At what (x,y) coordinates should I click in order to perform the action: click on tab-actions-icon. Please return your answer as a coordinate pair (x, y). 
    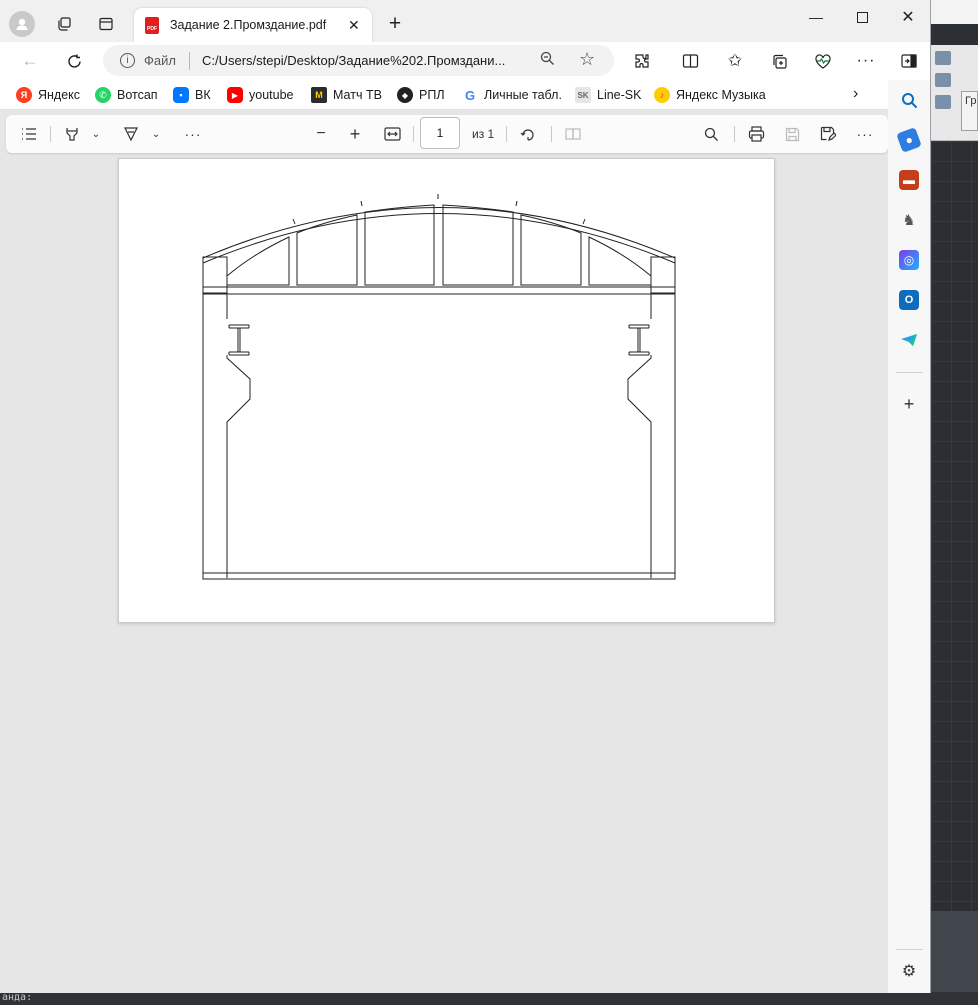
    Looking at the image, I should click on (106, 24).